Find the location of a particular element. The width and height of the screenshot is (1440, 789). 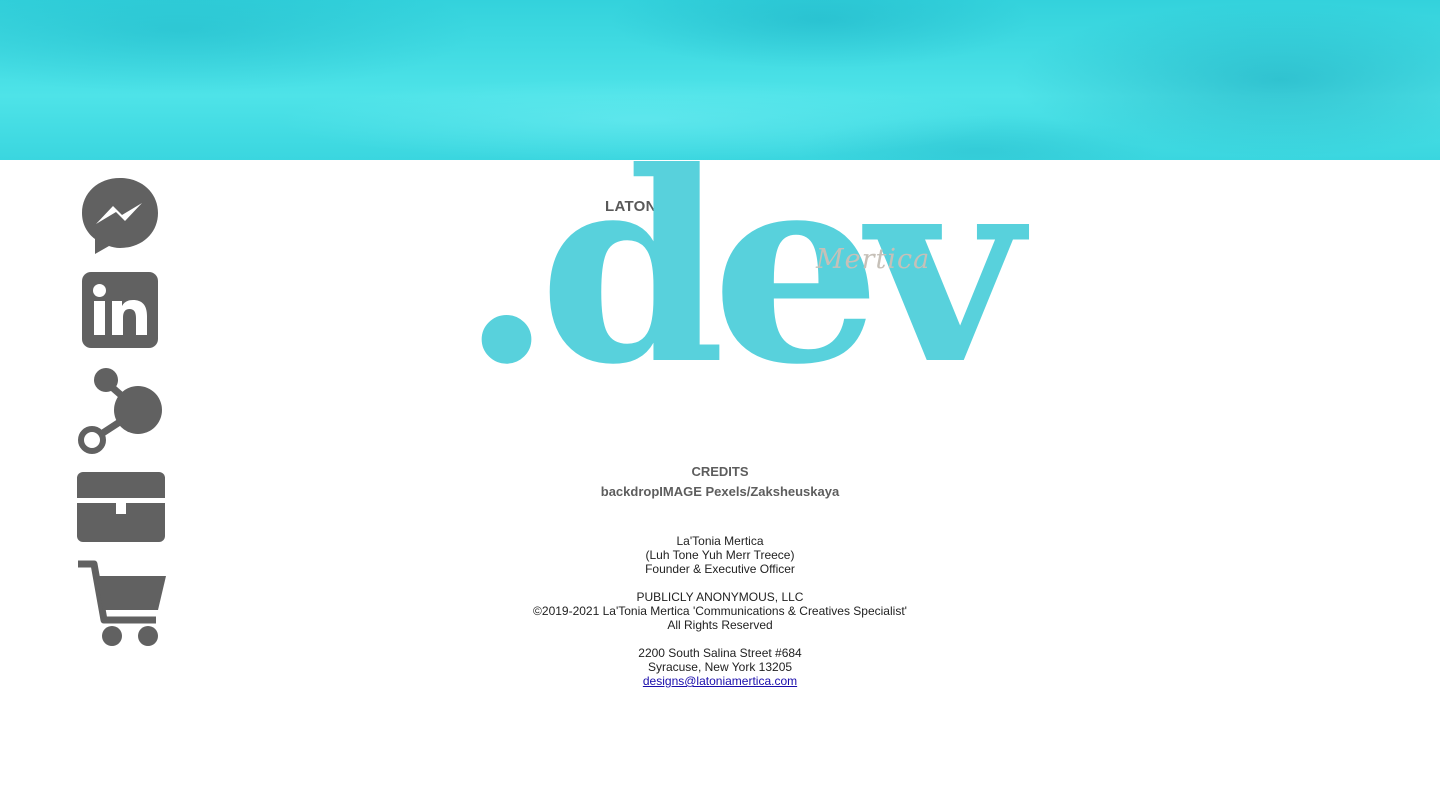

footer-email-wrap: designs@latoniamertica.com is located at coordinates (720, 681).